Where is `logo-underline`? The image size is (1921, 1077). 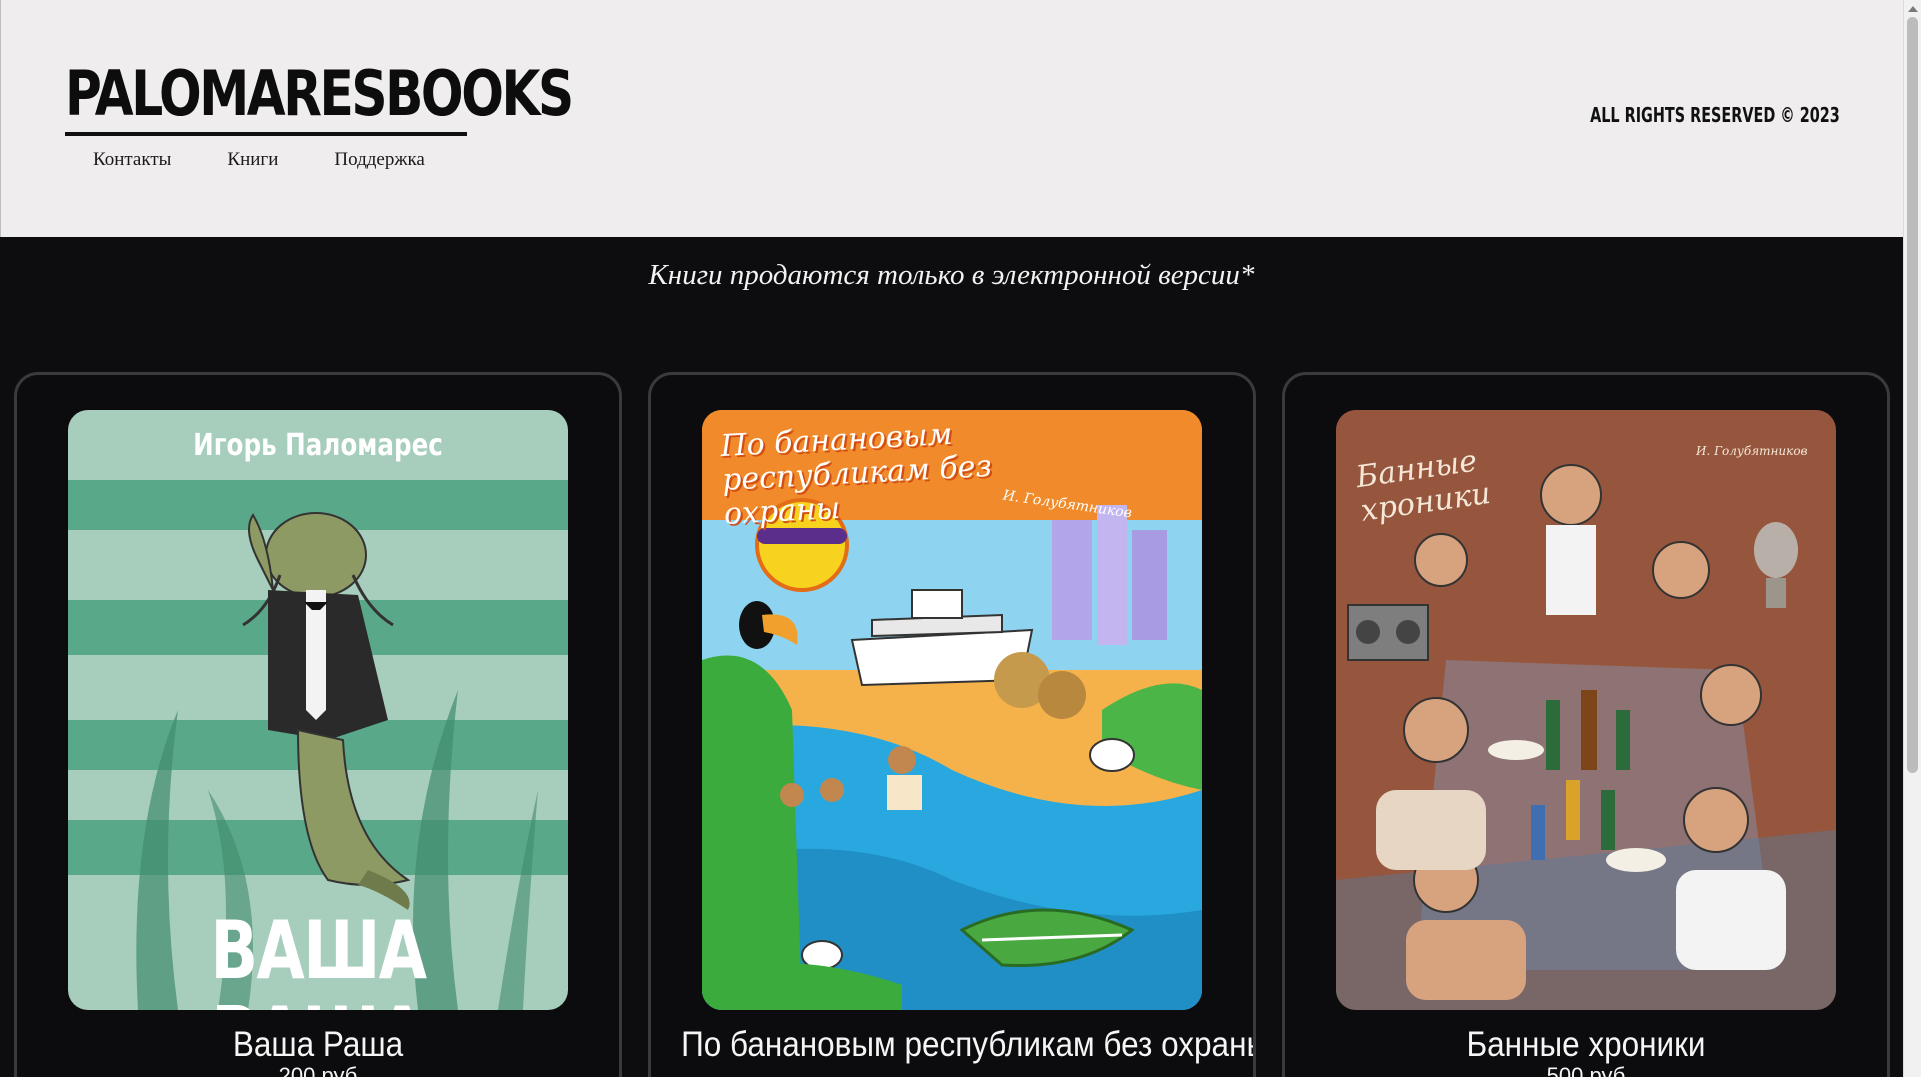
logo-underline is located at coordinates (266, 134).